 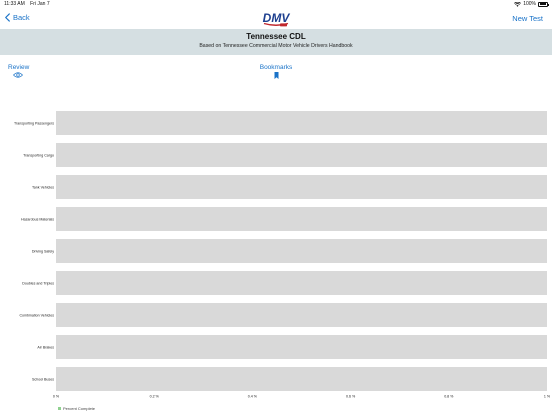 What do you see at coordinates (36, 315) in the screenshot?
I see `y-tick-label: Combination Vehicles` at bounding box center [36, 315].